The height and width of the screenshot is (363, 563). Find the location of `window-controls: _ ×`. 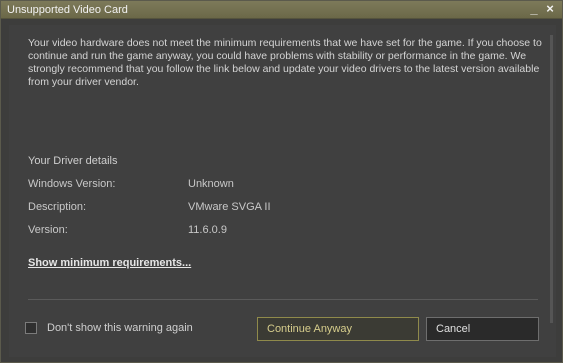

window-controls: _ × is located at coordinates (542, 9).